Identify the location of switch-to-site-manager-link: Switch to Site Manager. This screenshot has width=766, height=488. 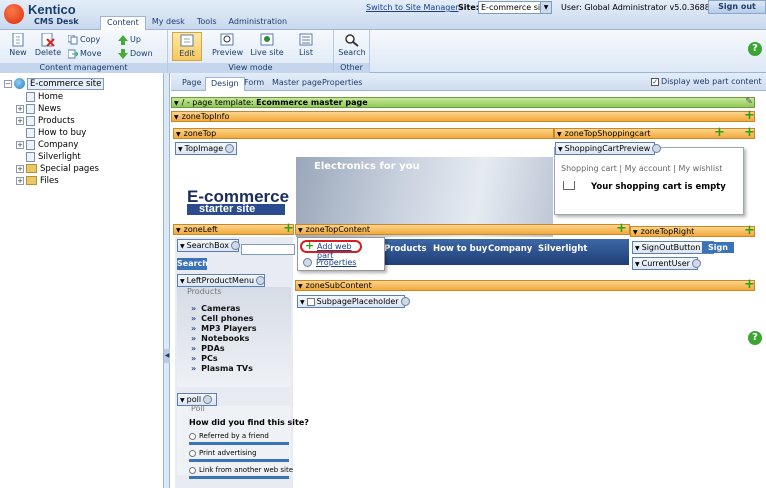
(412, 7).